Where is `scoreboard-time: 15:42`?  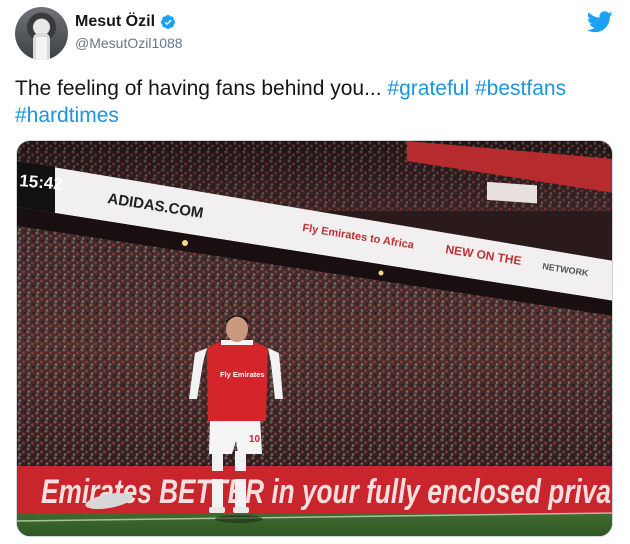
scoreboard-time: 15:42 is located at coordinates (41, 182).